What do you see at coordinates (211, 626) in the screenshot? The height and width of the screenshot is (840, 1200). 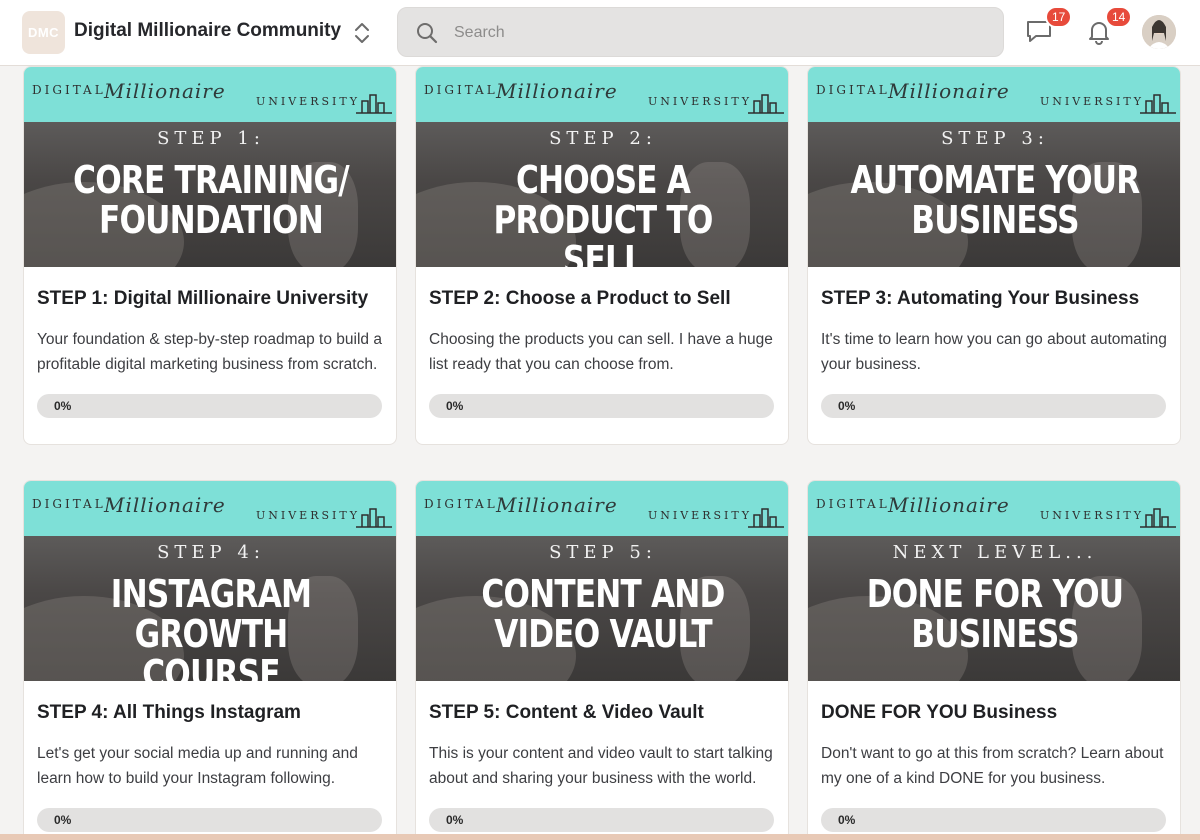 I see `cover-step-title: INSTAGRAM GROWTH COURSE` at bounding box center [211, 626].